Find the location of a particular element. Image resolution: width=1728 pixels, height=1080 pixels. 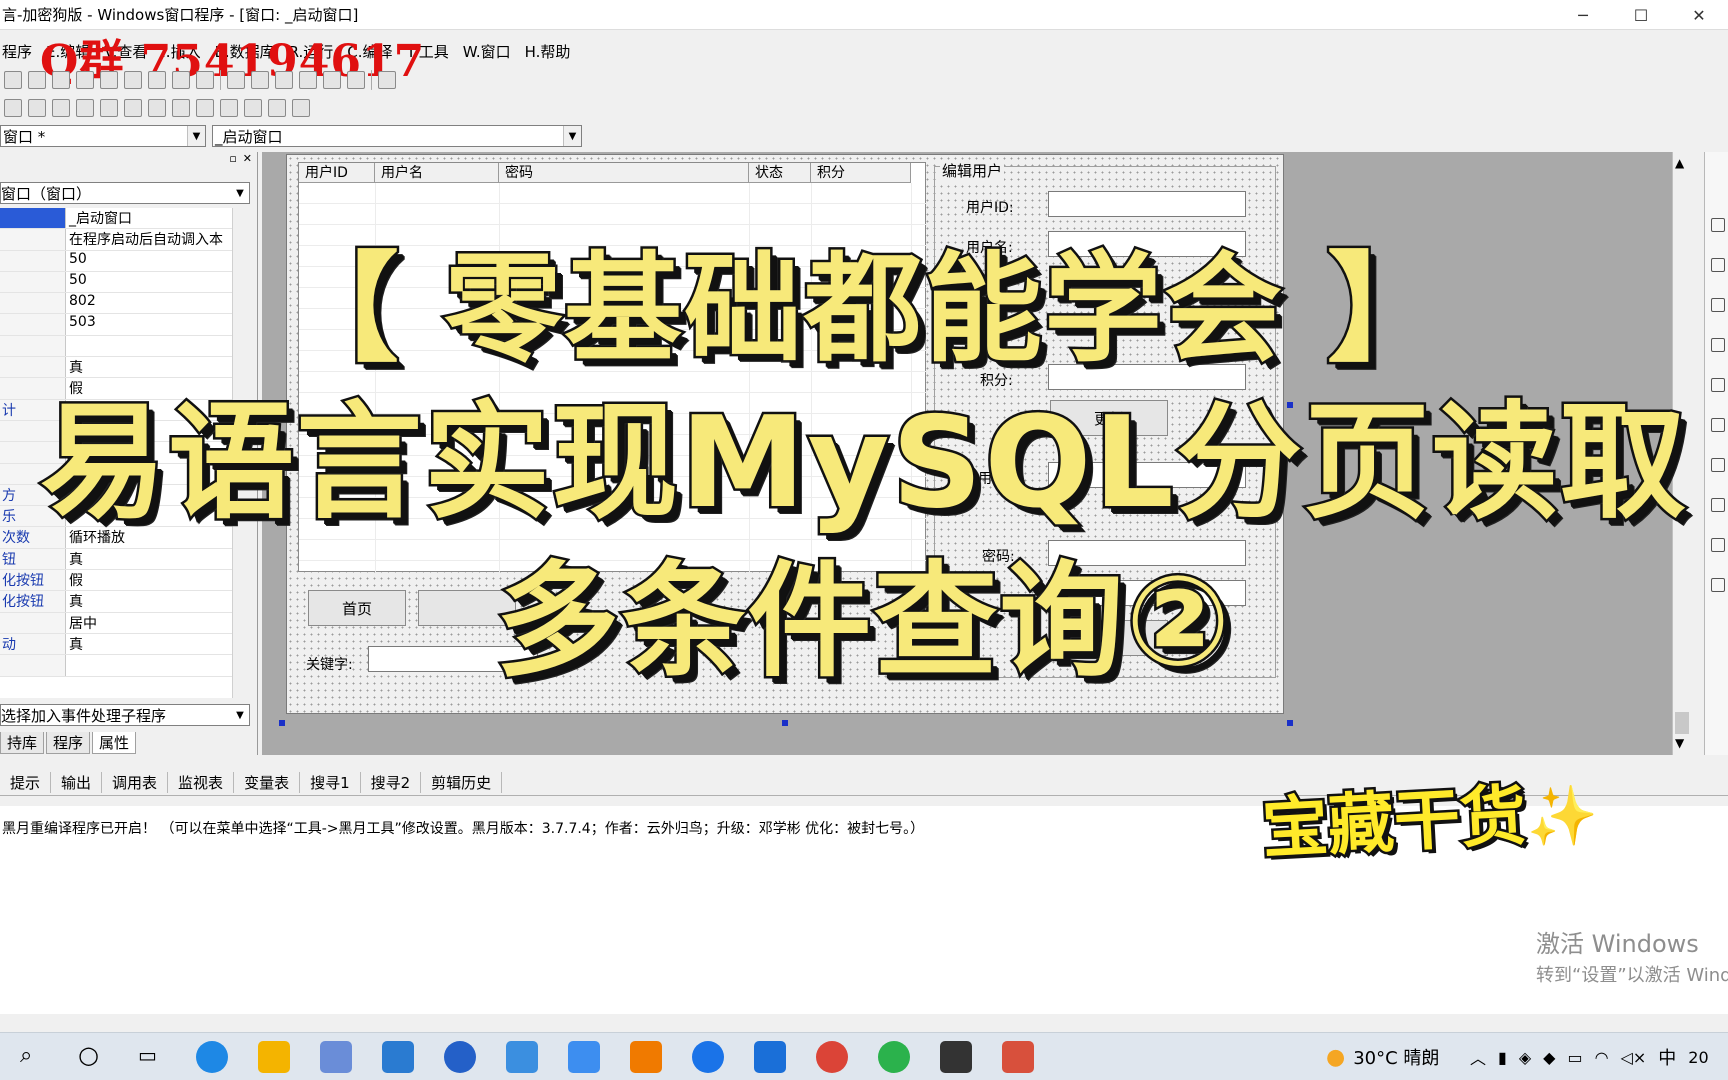

tab-search1: 搜寻1 is located at coordinates (330, 782).